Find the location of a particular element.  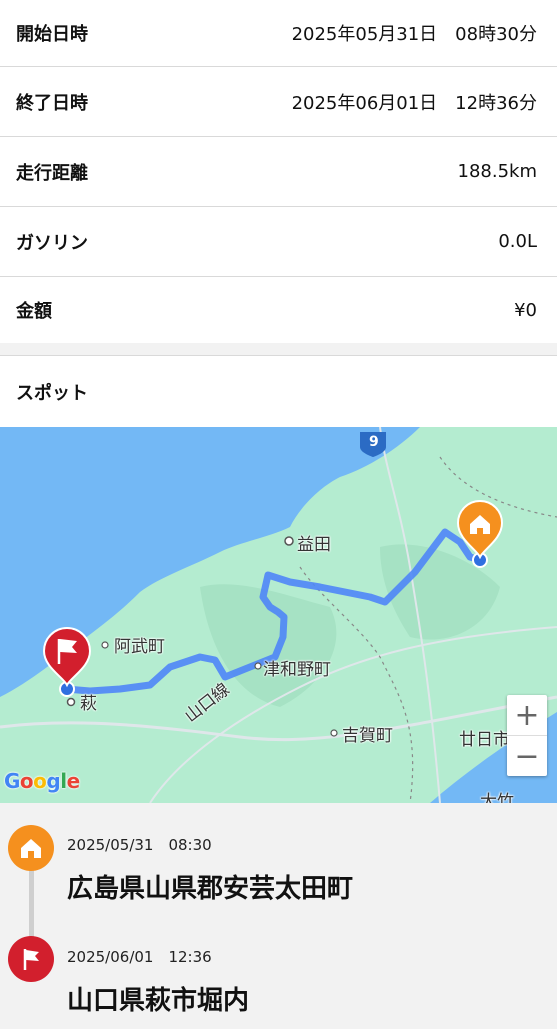

gasoline-value: 0.0L is located at coordinates (517, 241).